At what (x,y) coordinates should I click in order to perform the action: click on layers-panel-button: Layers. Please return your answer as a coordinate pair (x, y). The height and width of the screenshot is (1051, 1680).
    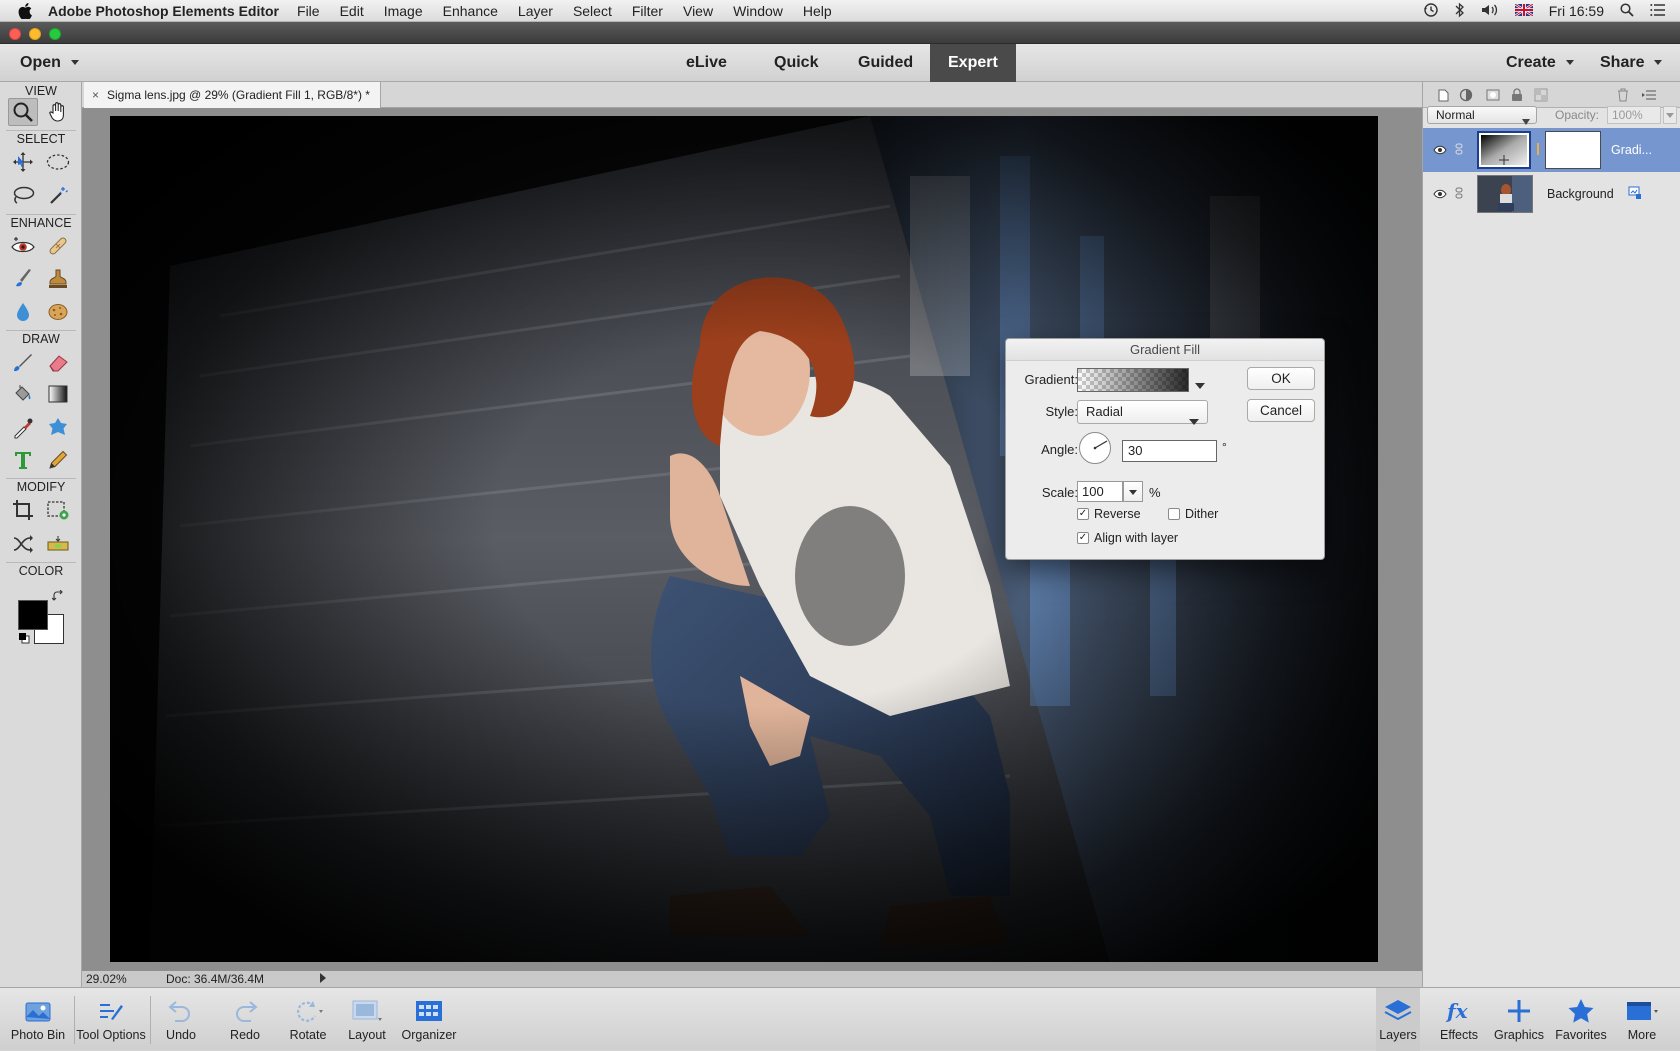
    Looking at the image, I should click on (1398, 1019).